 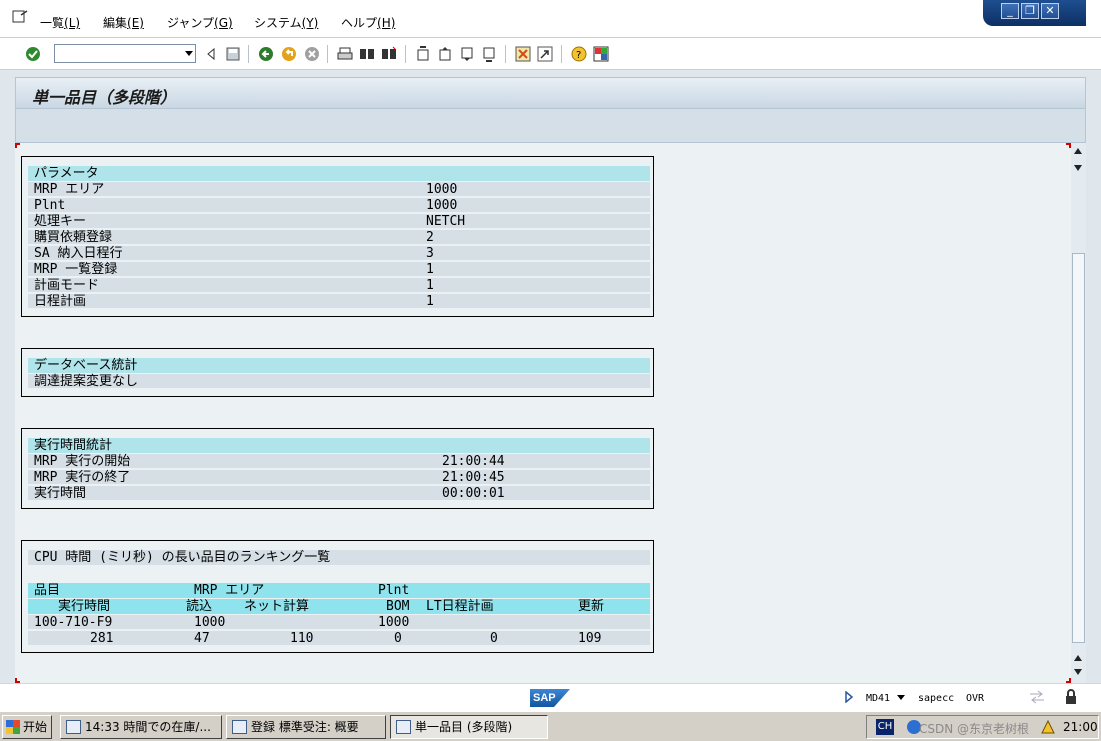 What do you see at coordinates (20, 17) in the screenshot?
I see `menu-list-icon` at bounding box center [20, 17].